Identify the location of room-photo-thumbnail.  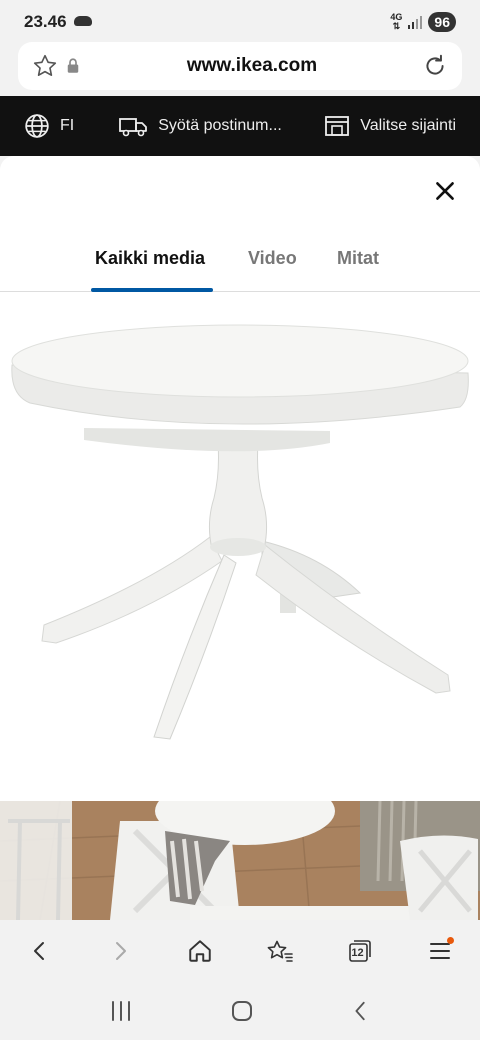
(240, 860).